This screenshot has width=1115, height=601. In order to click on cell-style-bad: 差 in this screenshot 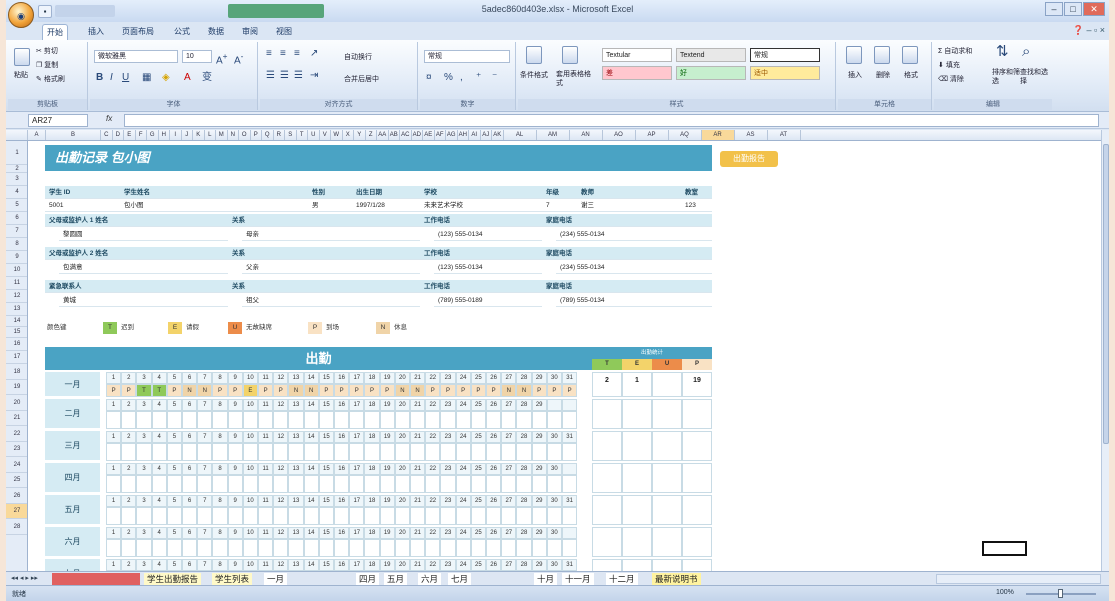, I will do `click(637, 73)`.